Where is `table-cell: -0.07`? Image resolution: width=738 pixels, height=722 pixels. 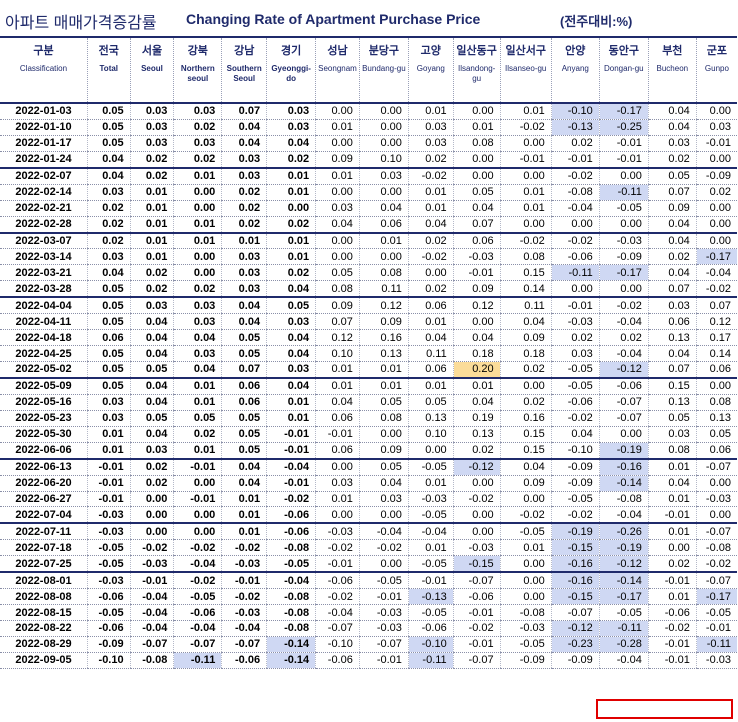 table-cell: -0.07 is located at coordinates (476, 660).